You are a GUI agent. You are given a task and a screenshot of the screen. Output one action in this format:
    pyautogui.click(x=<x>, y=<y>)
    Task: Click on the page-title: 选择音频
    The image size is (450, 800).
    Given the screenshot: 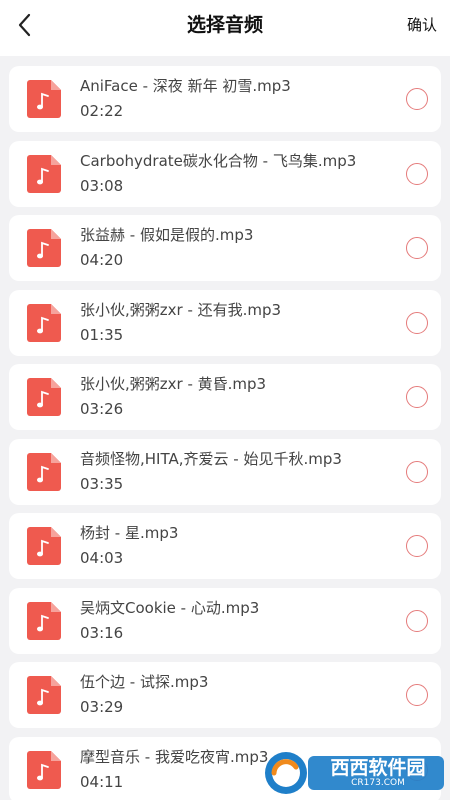 What is the action you would take?
    pyautogui.click(x=224, y=25)
    